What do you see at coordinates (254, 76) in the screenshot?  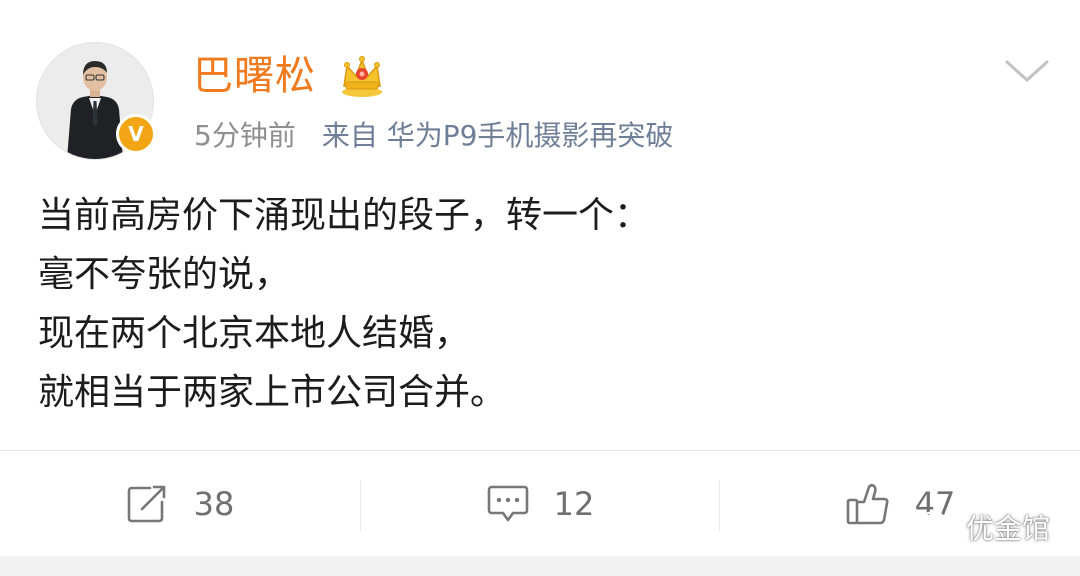 I see `author-name: 巴曙松` at bounding box center [254, 76].